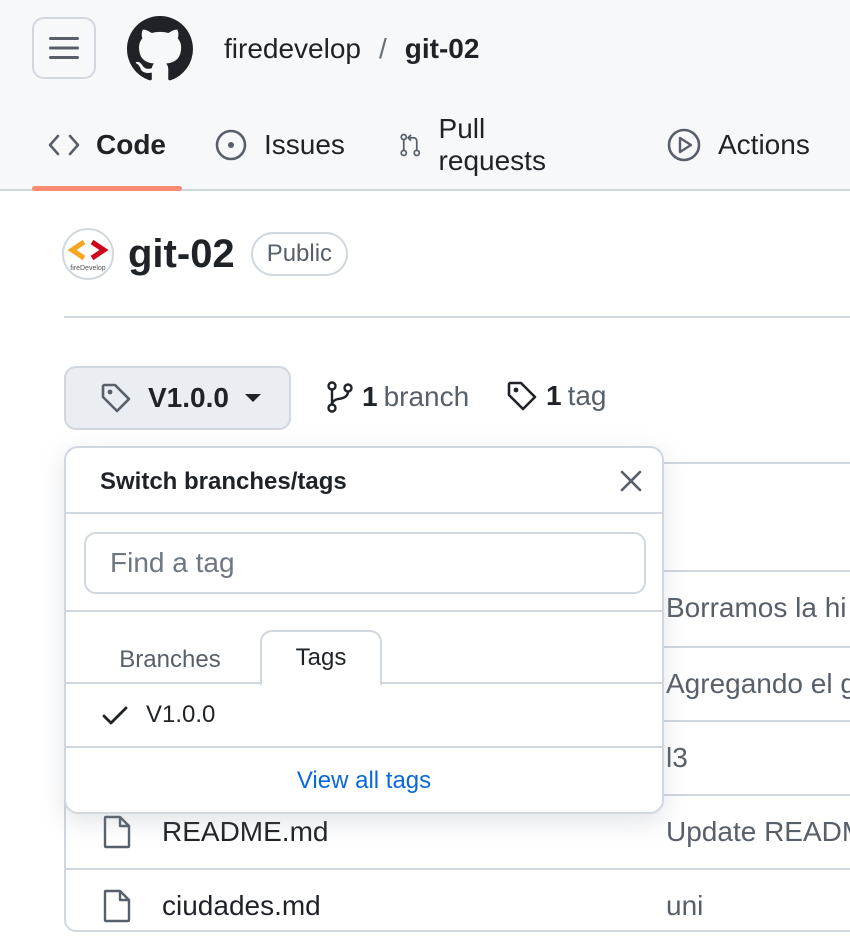 The height and width of the screenshot is (942, 850). I want to click on tab-tags: Tags, so click(321, 658).